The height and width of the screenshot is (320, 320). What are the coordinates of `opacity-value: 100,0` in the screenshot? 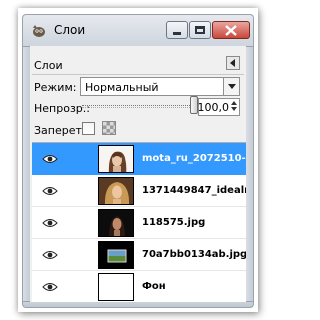 It's located at (213, 107).